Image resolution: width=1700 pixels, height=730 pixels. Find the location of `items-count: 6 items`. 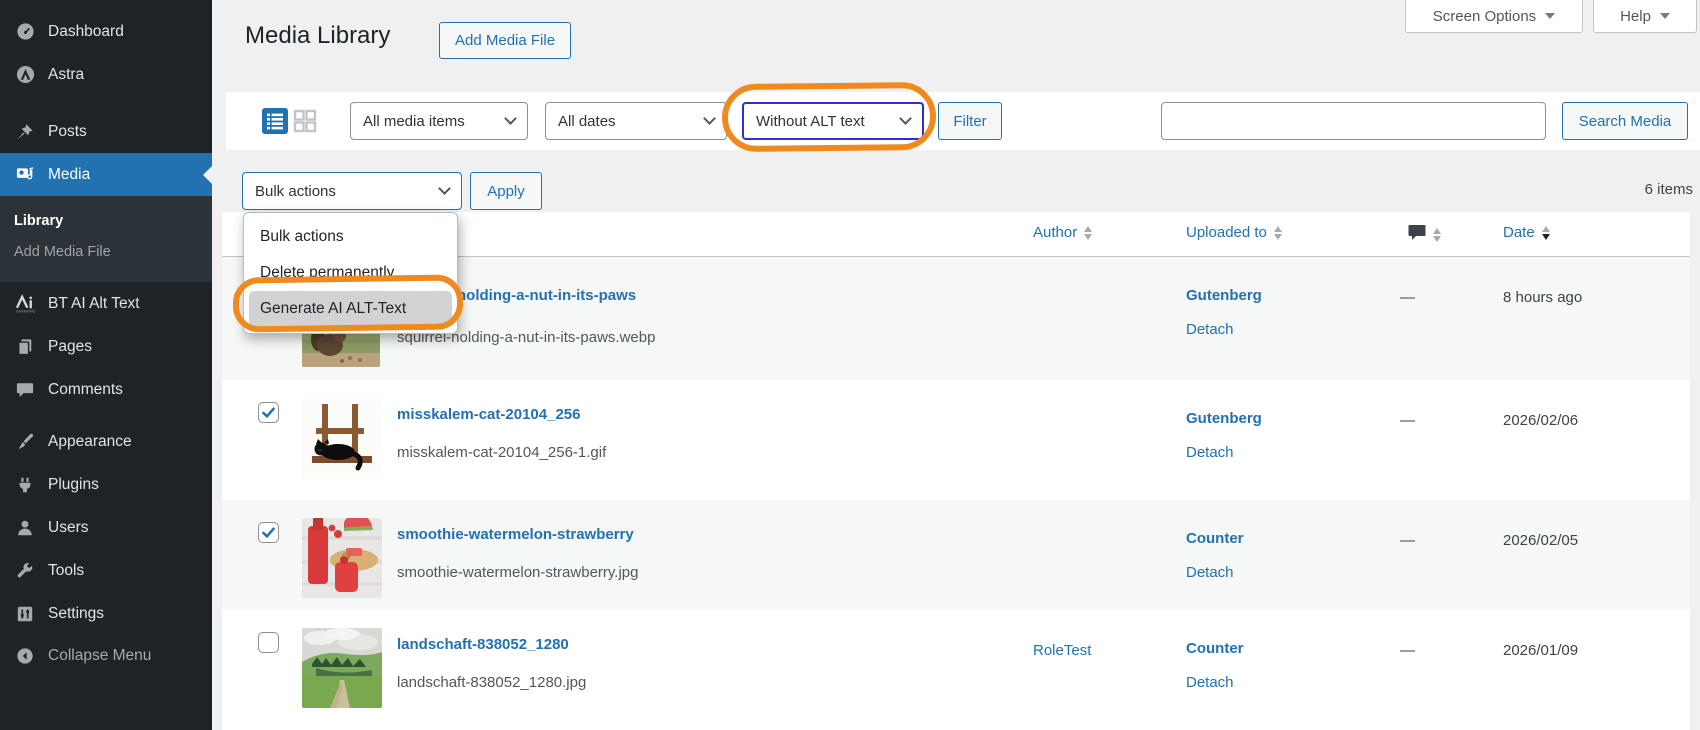

items-count: 6 items is located at coordinates (1668, 189).